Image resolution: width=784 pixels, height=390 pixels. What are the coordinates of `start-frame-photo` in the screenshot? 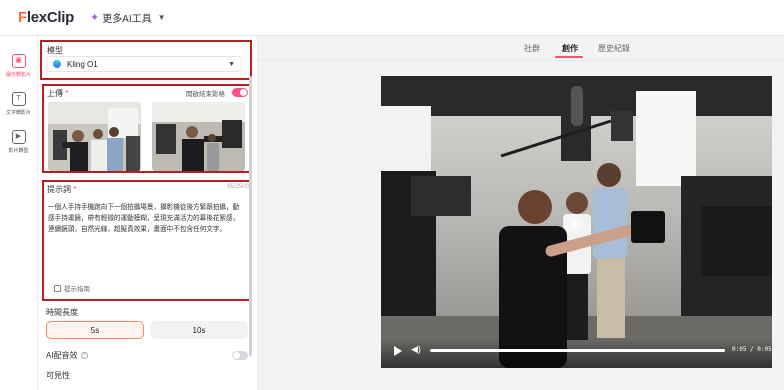 It's located at (94, 136).